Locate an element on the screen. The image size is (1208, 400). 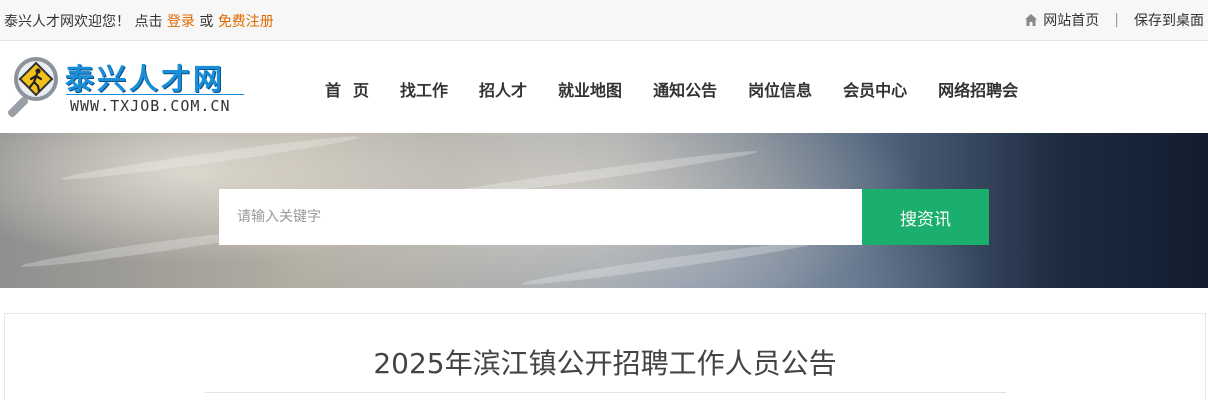
nav-notices: 通知公告 is located at coordinates (685, 89).